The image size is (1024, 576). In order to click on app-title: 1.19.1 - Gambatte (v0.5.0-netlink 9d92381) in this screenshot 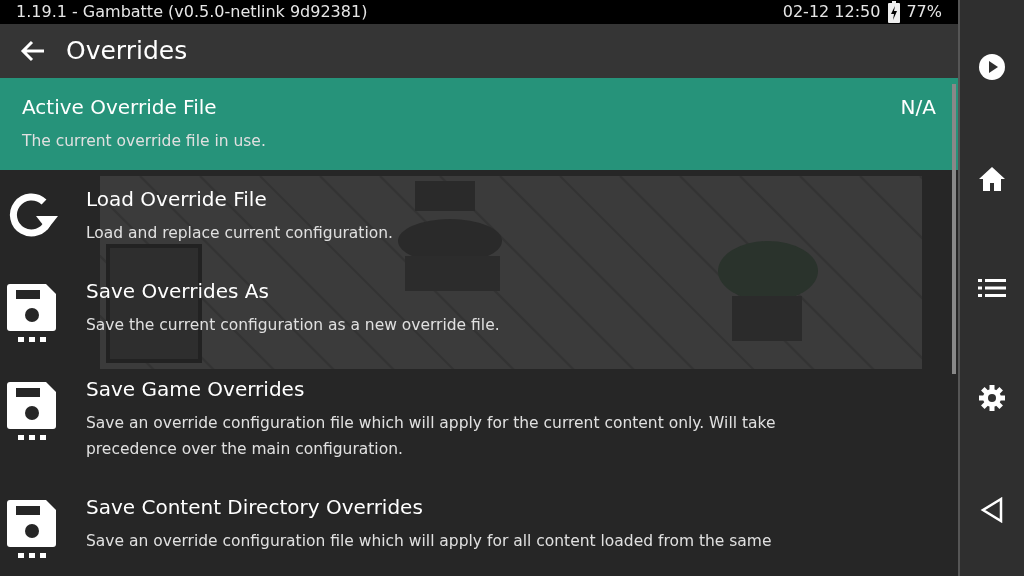, I will do `click(192, 12)`.